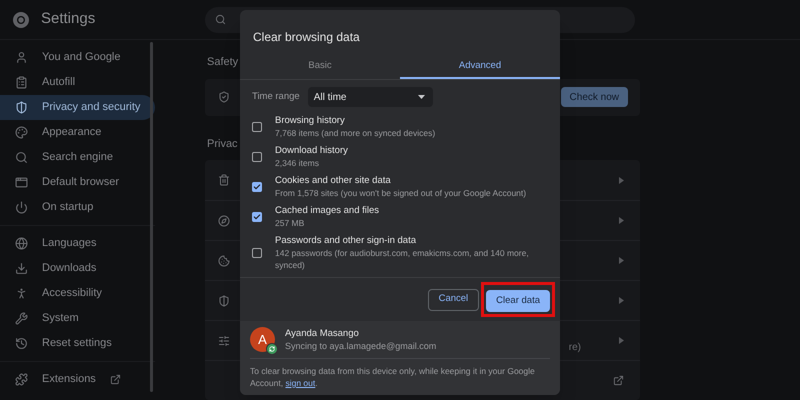  I want to click on compass-icon, so click(224, 220).